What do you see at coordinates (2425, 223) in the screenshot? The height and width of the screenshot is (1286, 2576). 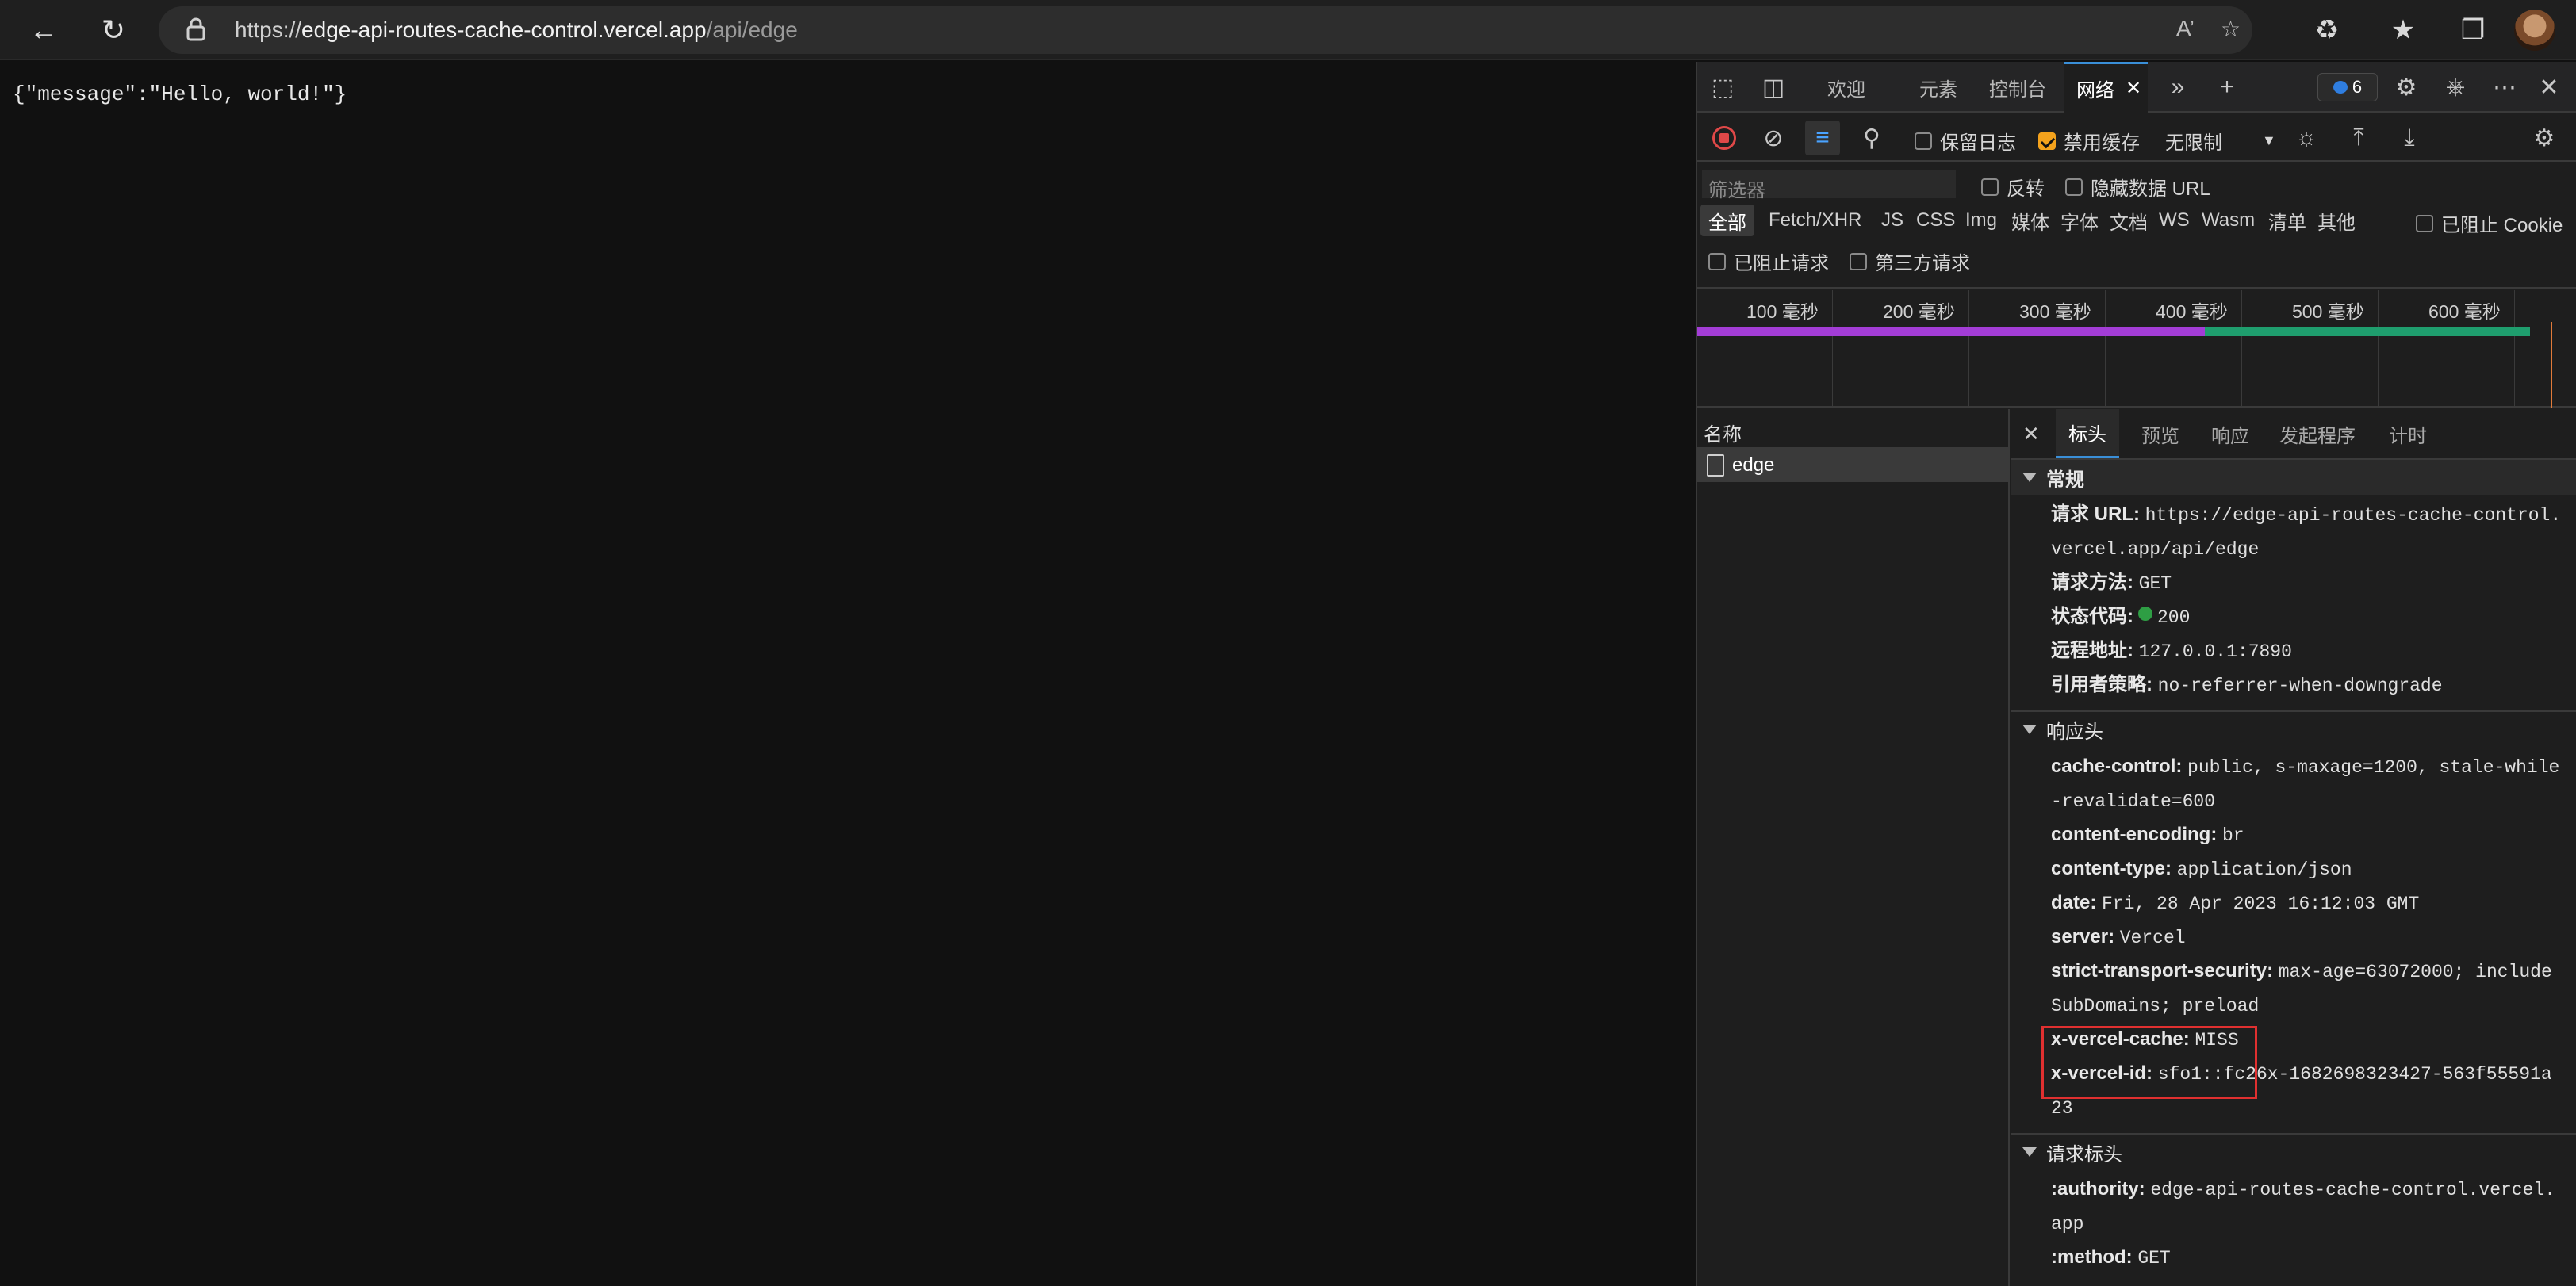 I see `blocked-cookies-box` at bounding box center [2425, 223].